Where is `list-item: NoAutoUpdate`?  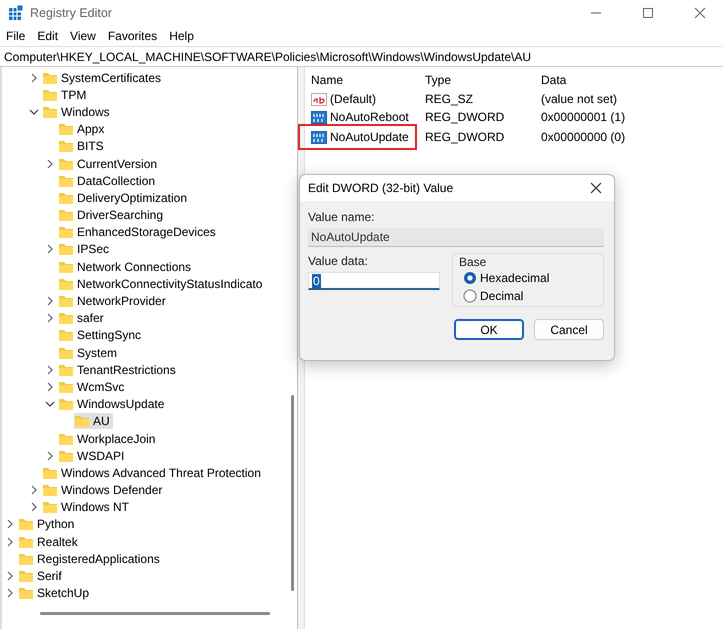 list-item: NoAutoUpdate is located at coordinates (357, 137).